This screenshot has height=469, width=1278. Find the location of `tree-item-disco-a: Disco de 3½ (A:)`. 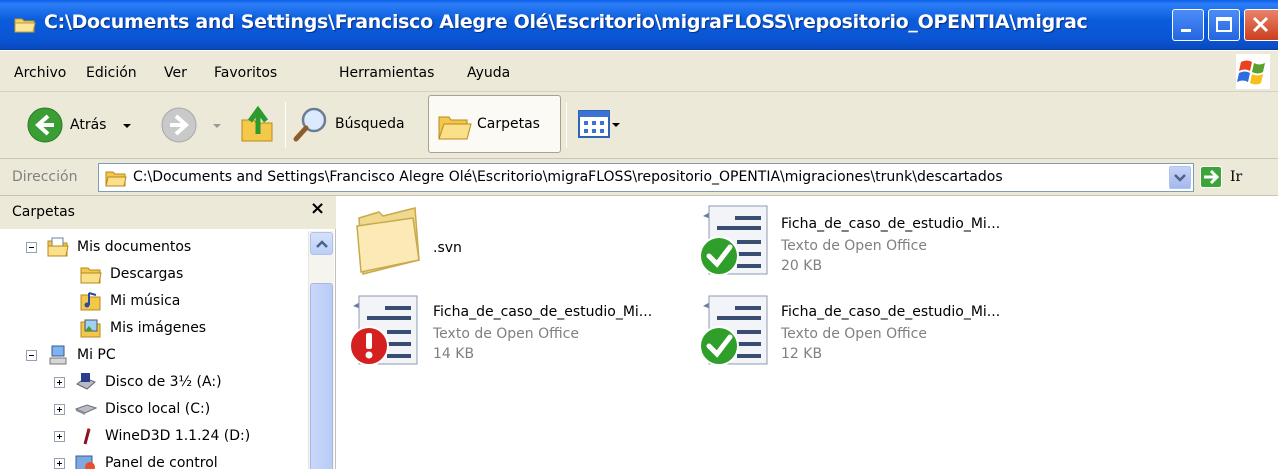

tree-item-disco-a: Disco de 3½ (A:) is located at coordinates (138, 382).